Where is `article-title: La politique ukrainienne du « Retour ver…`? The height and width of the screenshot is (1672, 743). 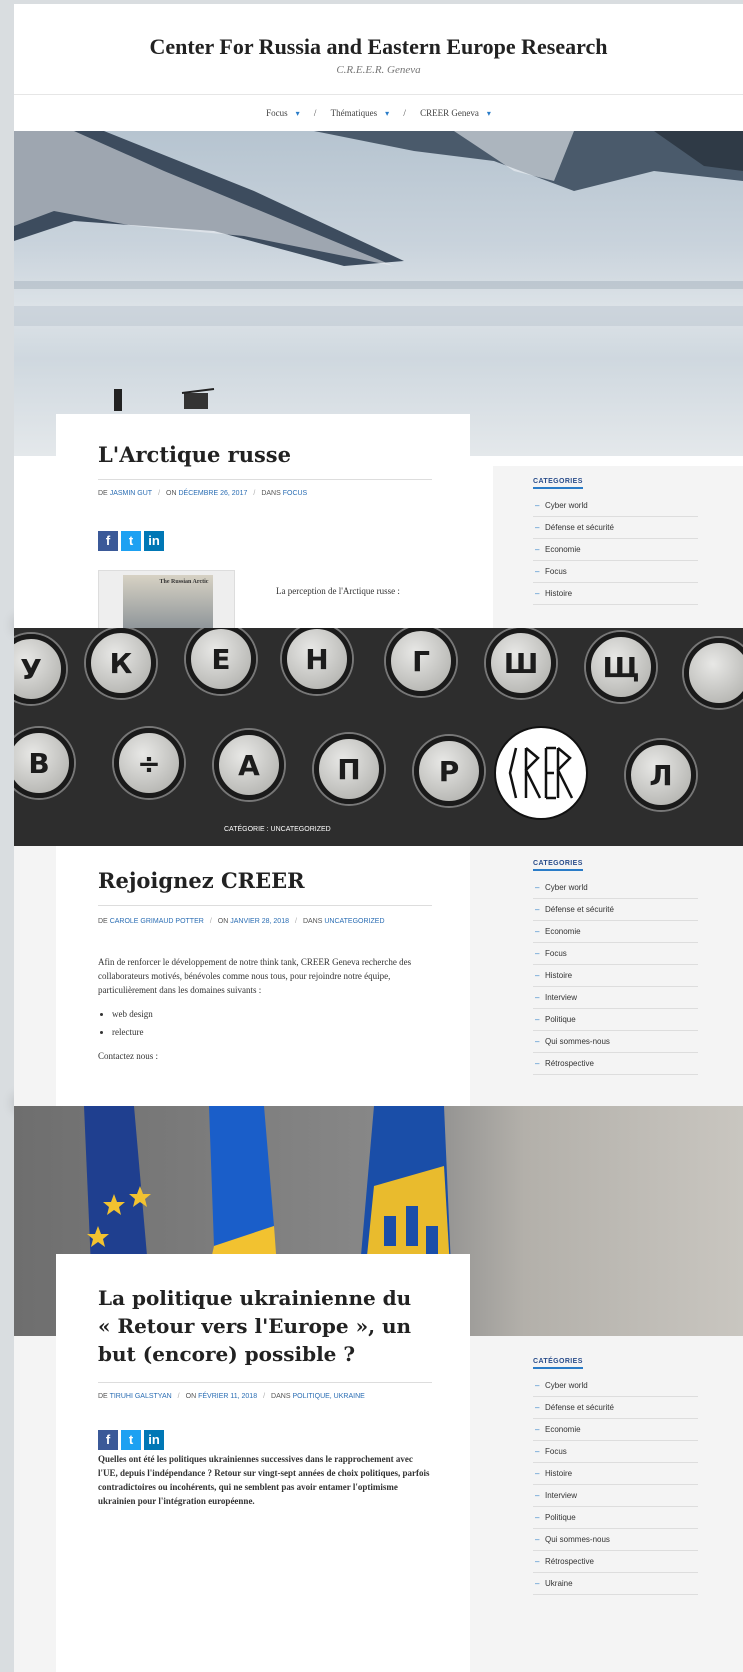 article-title: La politique ukrainienne du « Retour ver… is located at coordinates (263, 1311).